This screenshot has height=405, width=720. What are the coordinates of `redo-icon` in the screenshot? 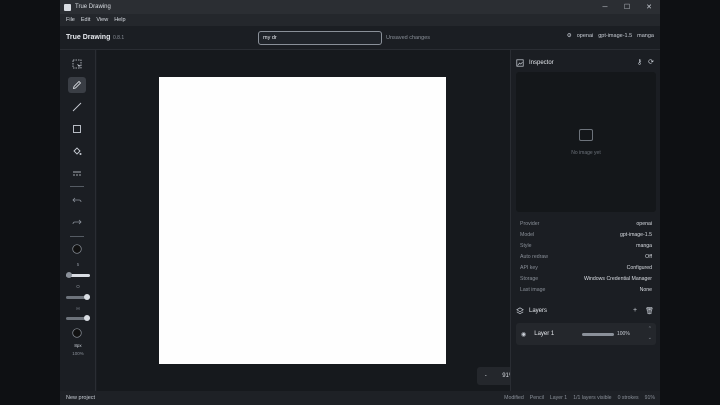 It's located at (77, 222).